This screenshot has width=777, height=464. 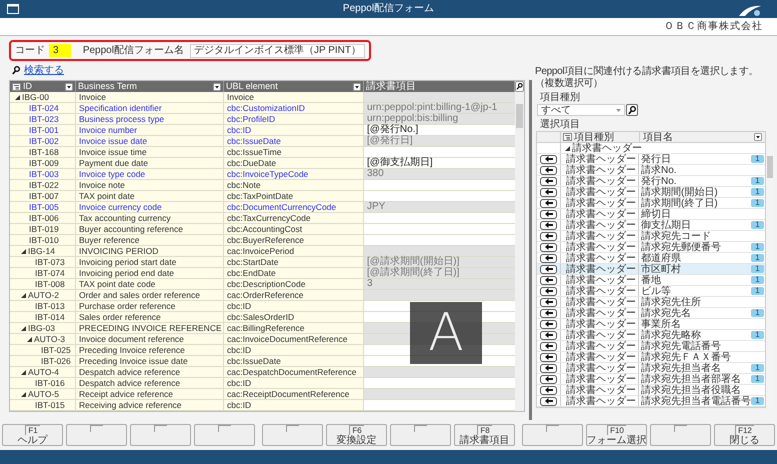 What do you see at coordinates (294, 119) in the screenshot?
I see `table-cell: cbc:ProfileID` at bounding box center [294, 119].